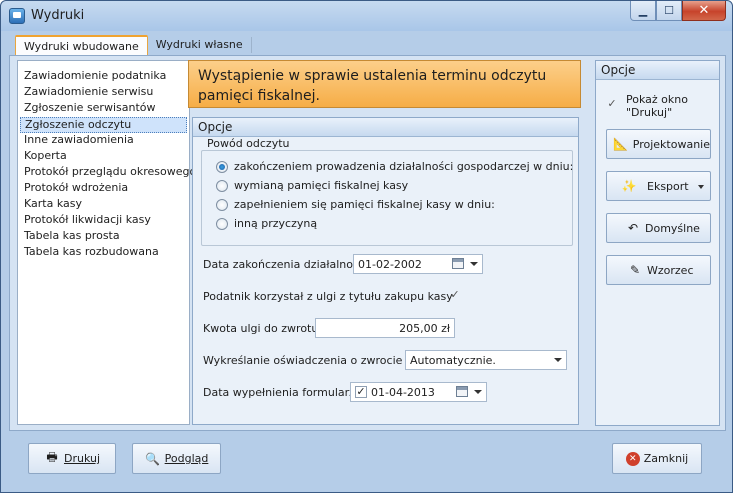 The width and height of the screenshot is (733, 493). Describe the element at coordinates (657, 70) in the screenshot. I see `side-options-title: Opcje` at that location.